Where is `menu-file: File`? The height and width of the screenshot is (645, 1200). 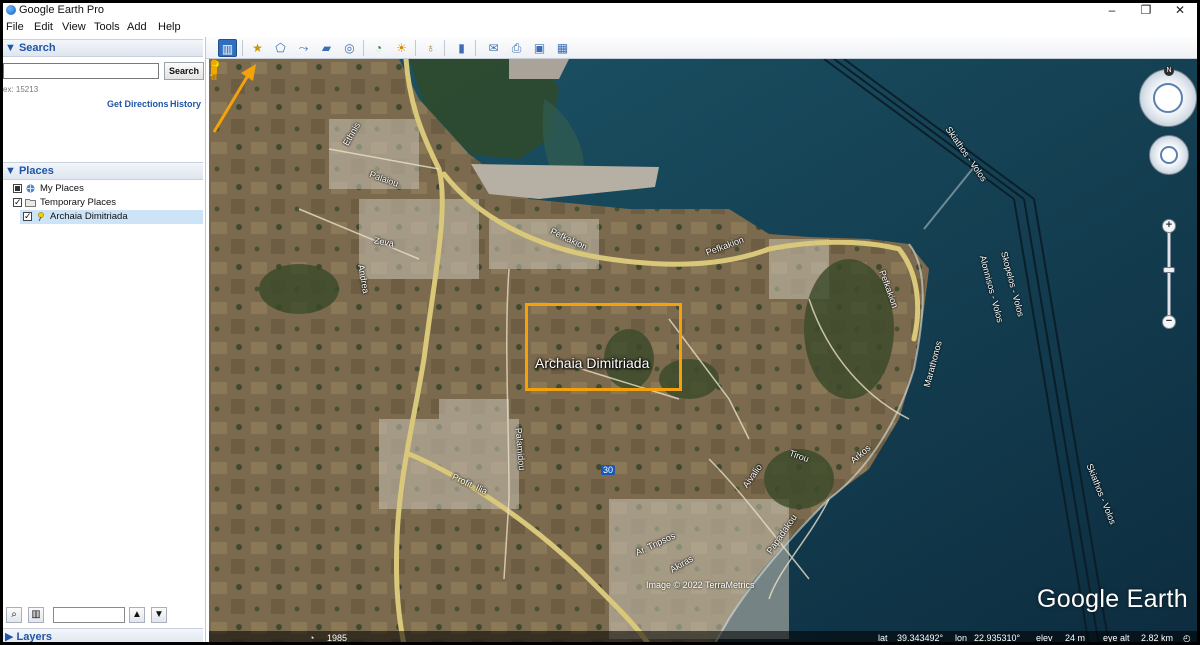
menu-file: File is located at coordinates (15, 27).